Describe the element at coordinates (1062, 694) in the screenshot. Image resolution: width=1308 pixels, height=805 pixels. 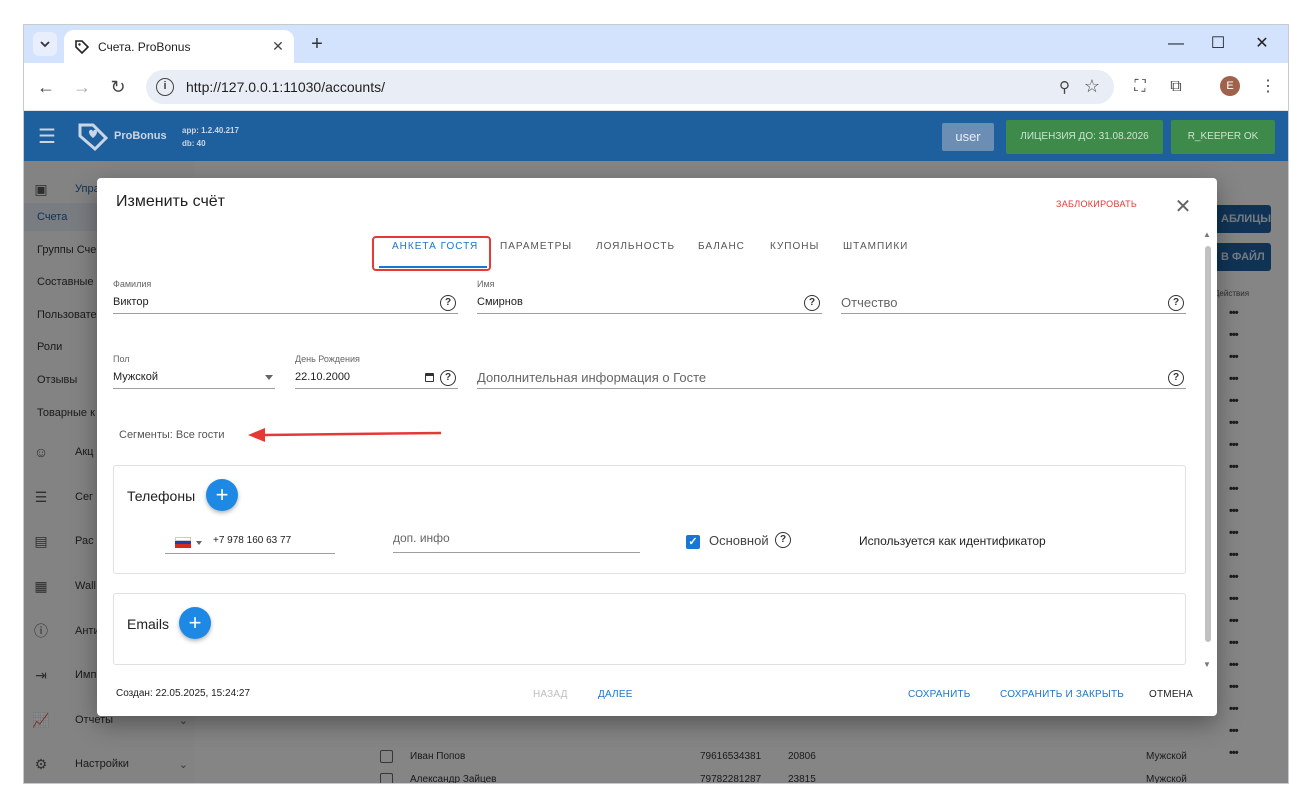
I see `save-and-close-button: СОХРАНИТЬ И ЗАКРЫТЬ` at that location.